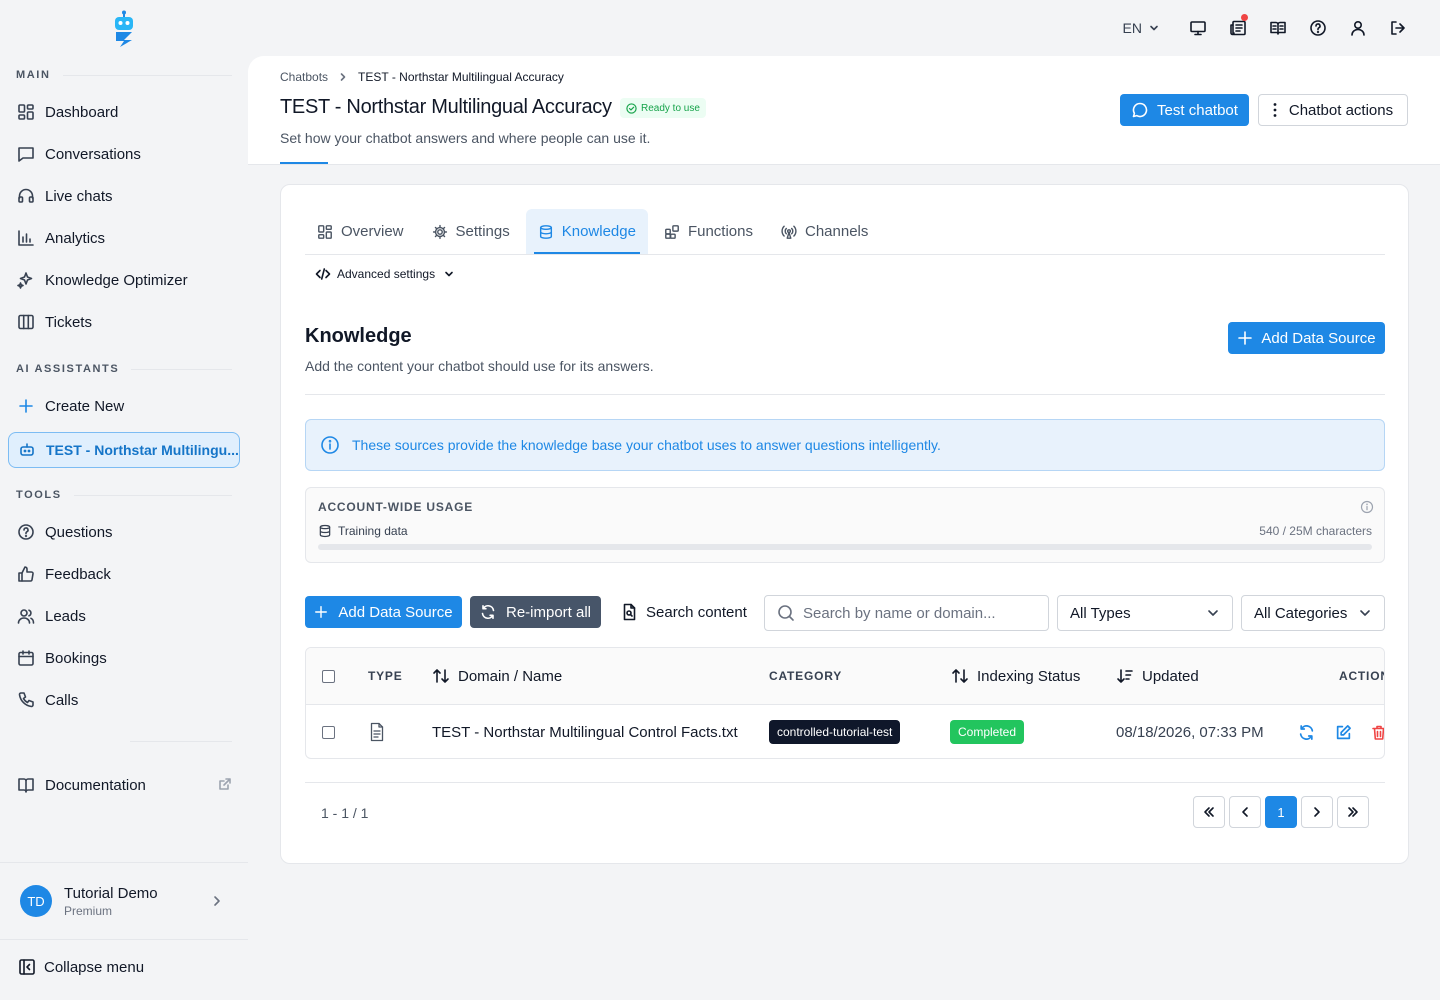 Image resolution: width=1440 pixels, height=1000 pixels. I want to click on column-header-updated: Updated, so click(1157, 676).